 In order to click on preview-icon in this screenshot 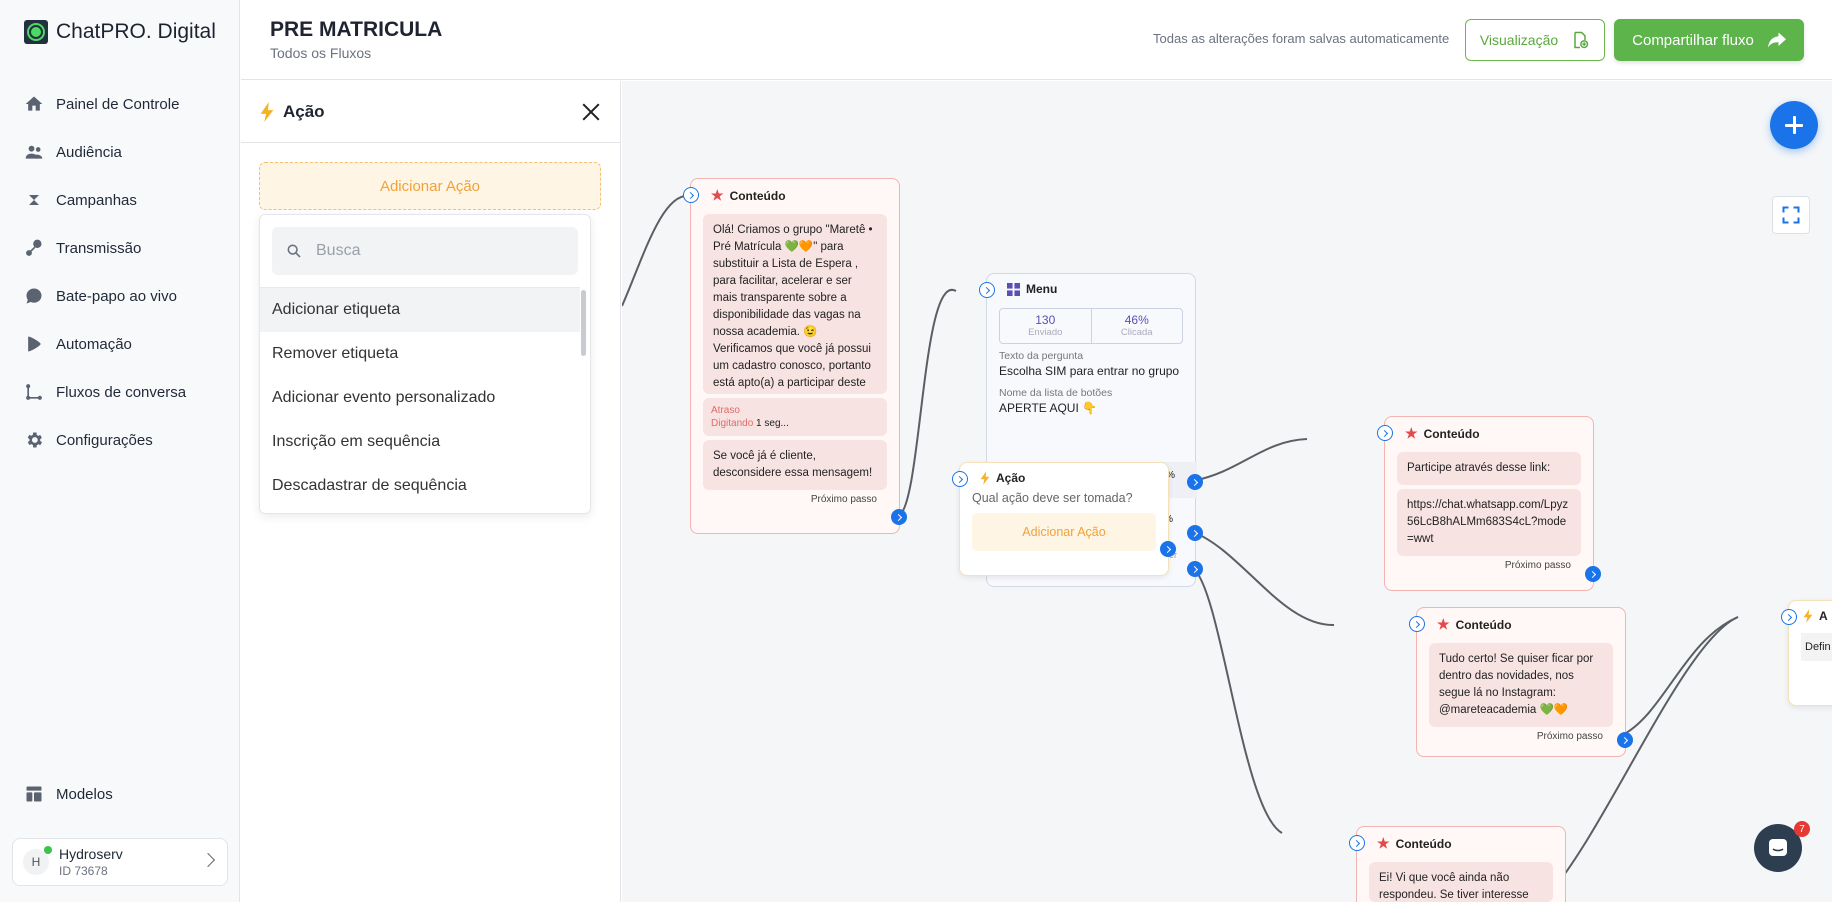, I will do `click(1581, 40)`.